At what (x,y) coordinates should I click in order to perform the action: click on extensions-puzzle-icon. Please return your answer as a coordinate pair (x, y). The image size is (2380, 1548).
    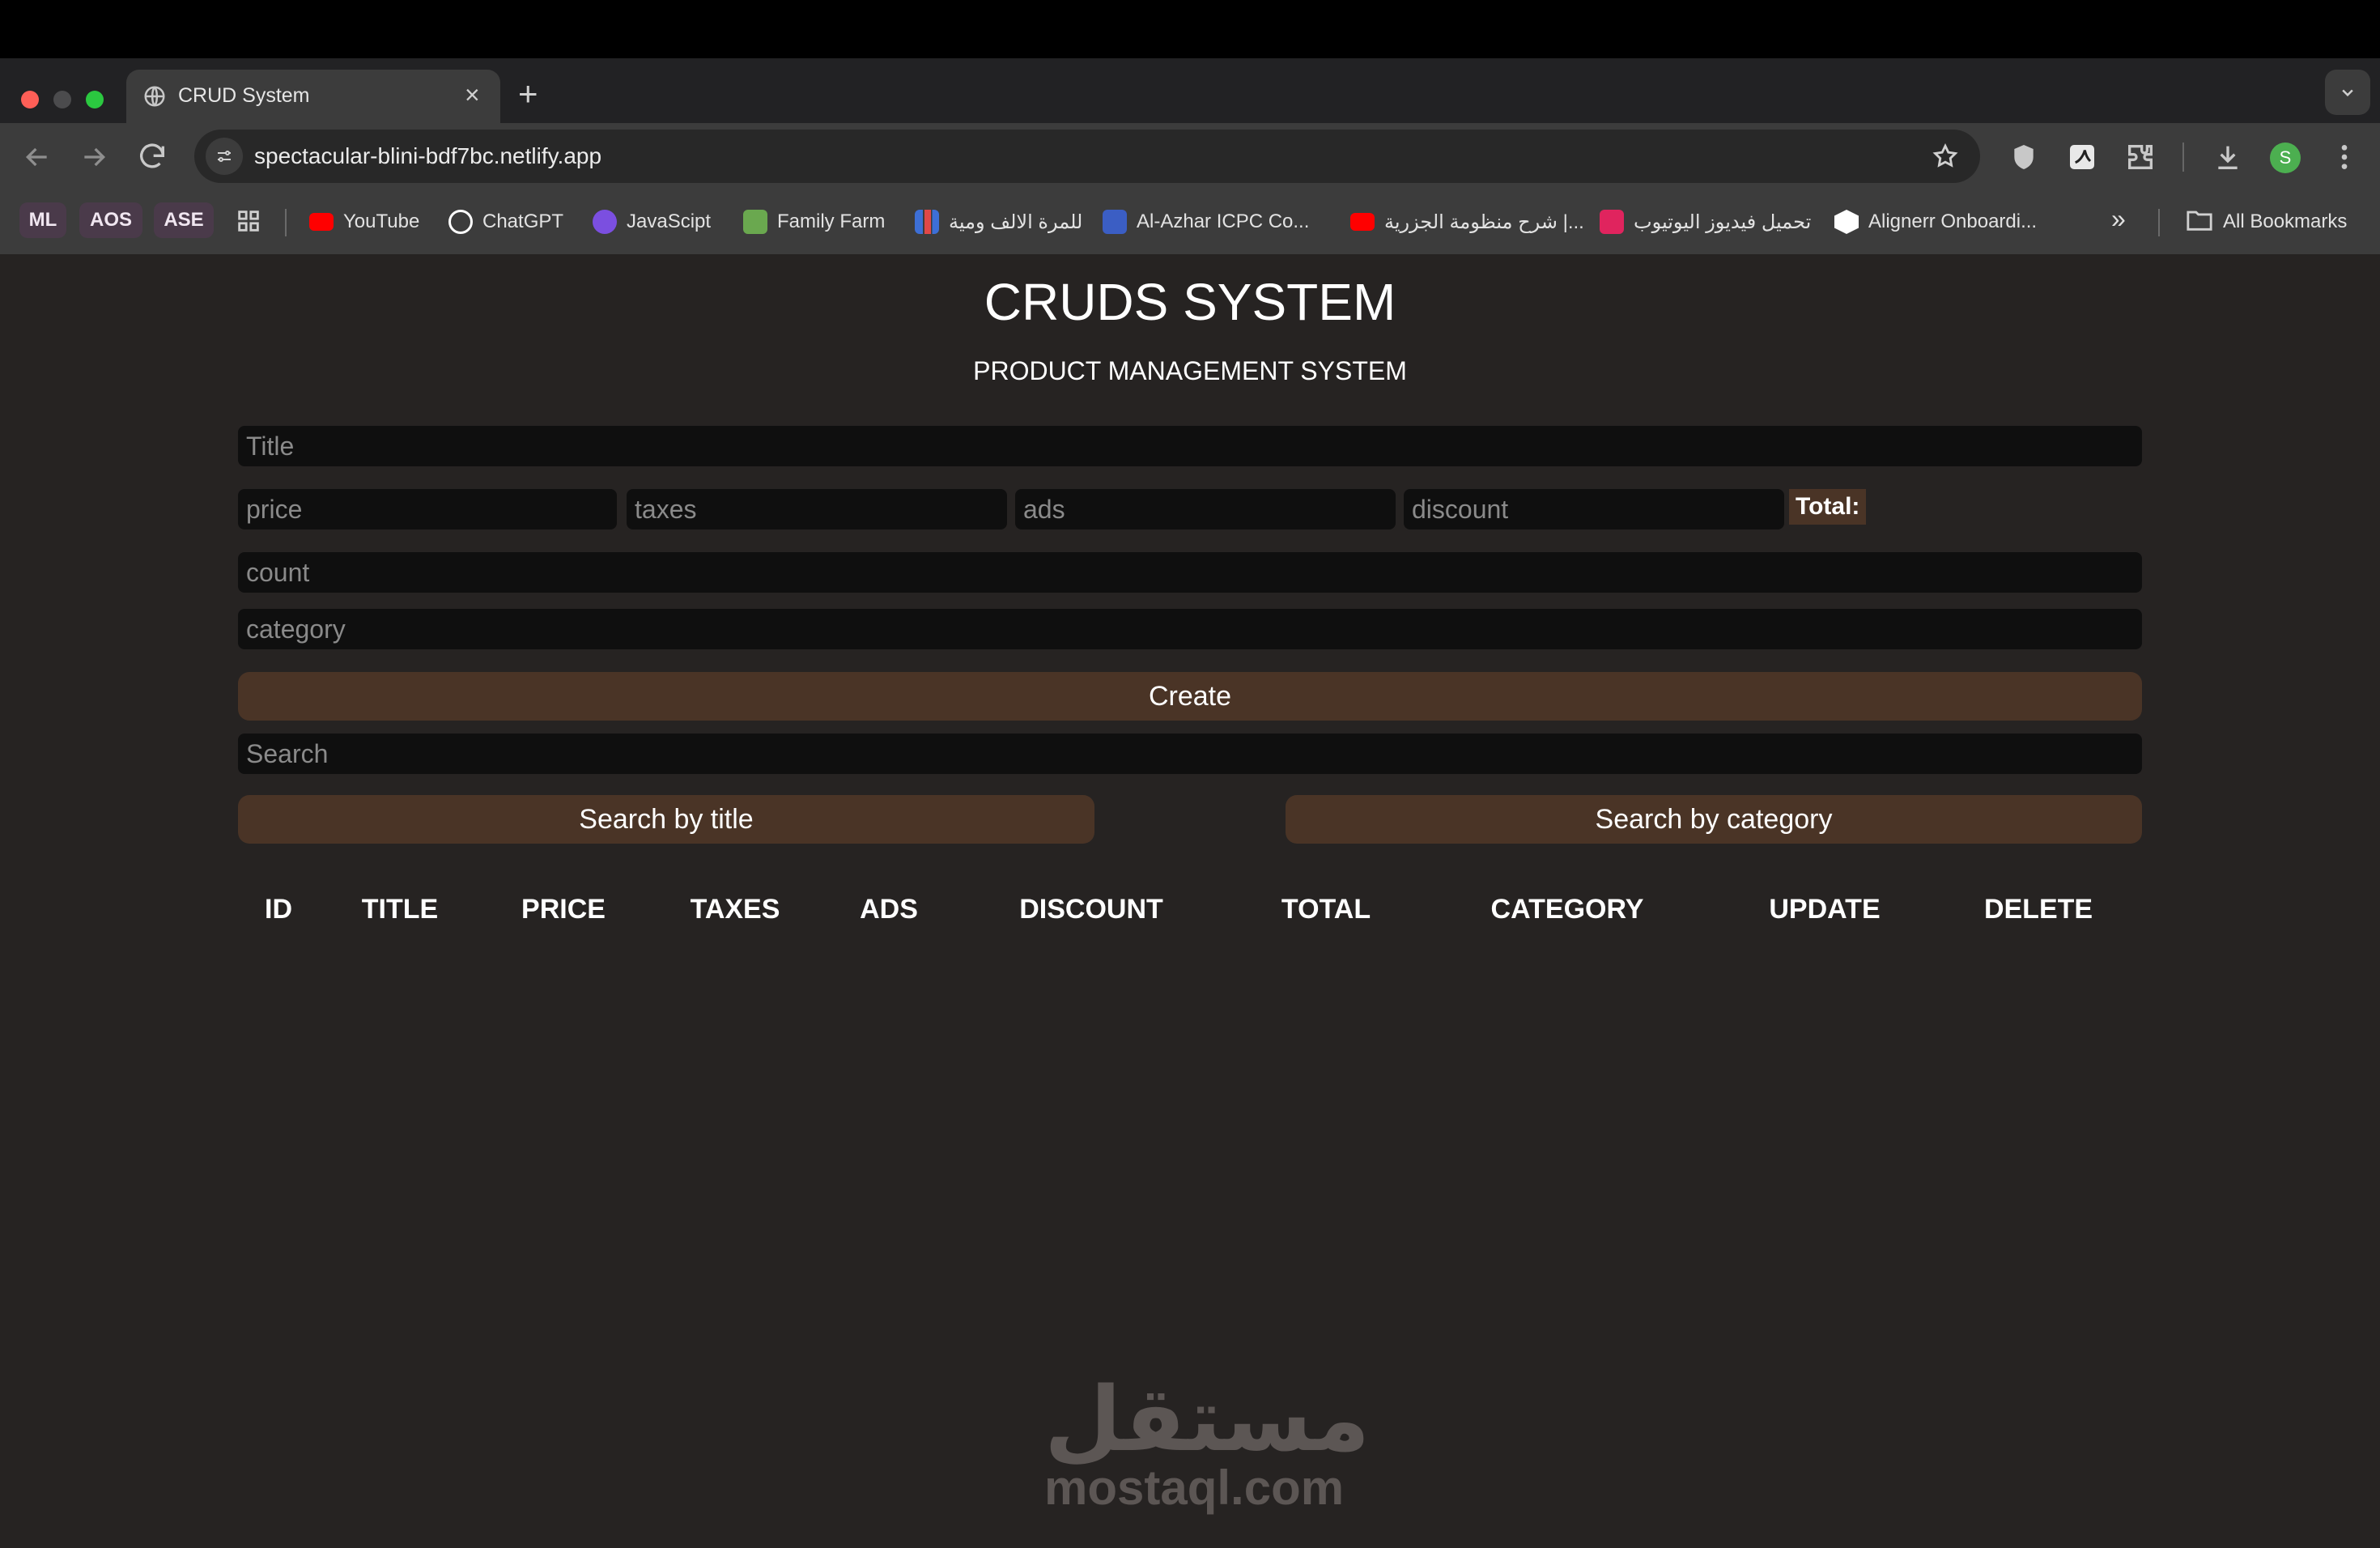
    Looking at the image, I should click on (2141, 157).